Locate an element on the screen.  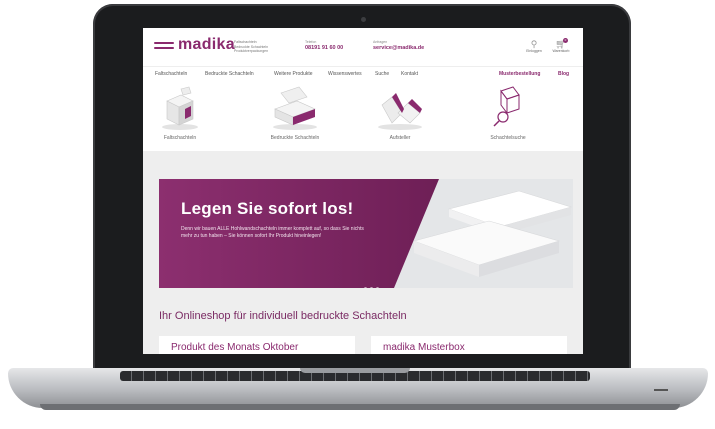
trackpad-notch is located at coordinates (355, 370).